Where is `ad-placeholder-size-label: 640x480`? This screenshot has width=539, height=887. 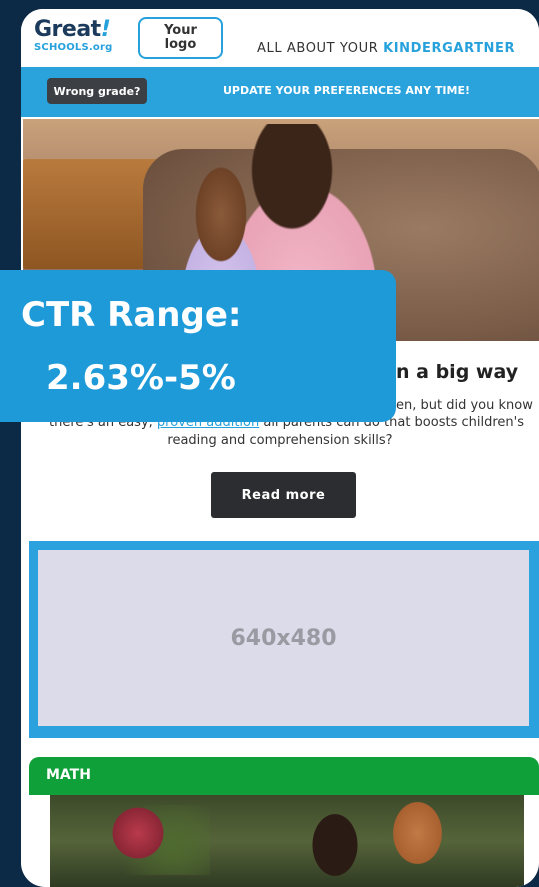
ad-placeholder-size-label: 640x480 is located at coordinates (283, 638).